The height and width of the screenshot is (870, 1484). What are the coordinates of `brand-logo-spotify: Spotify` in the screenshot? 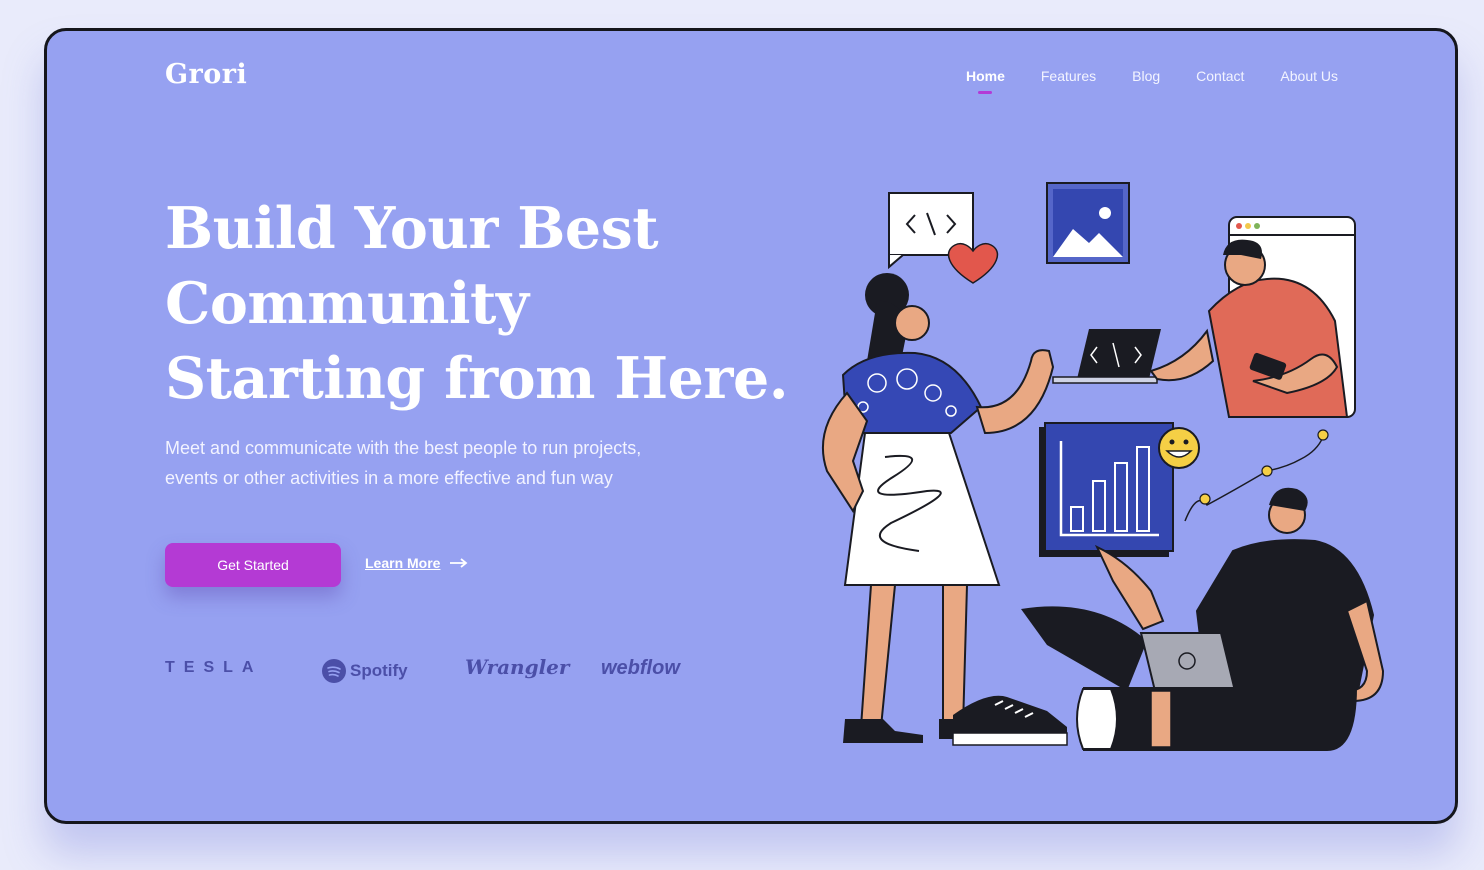 It's located at (365, 671).